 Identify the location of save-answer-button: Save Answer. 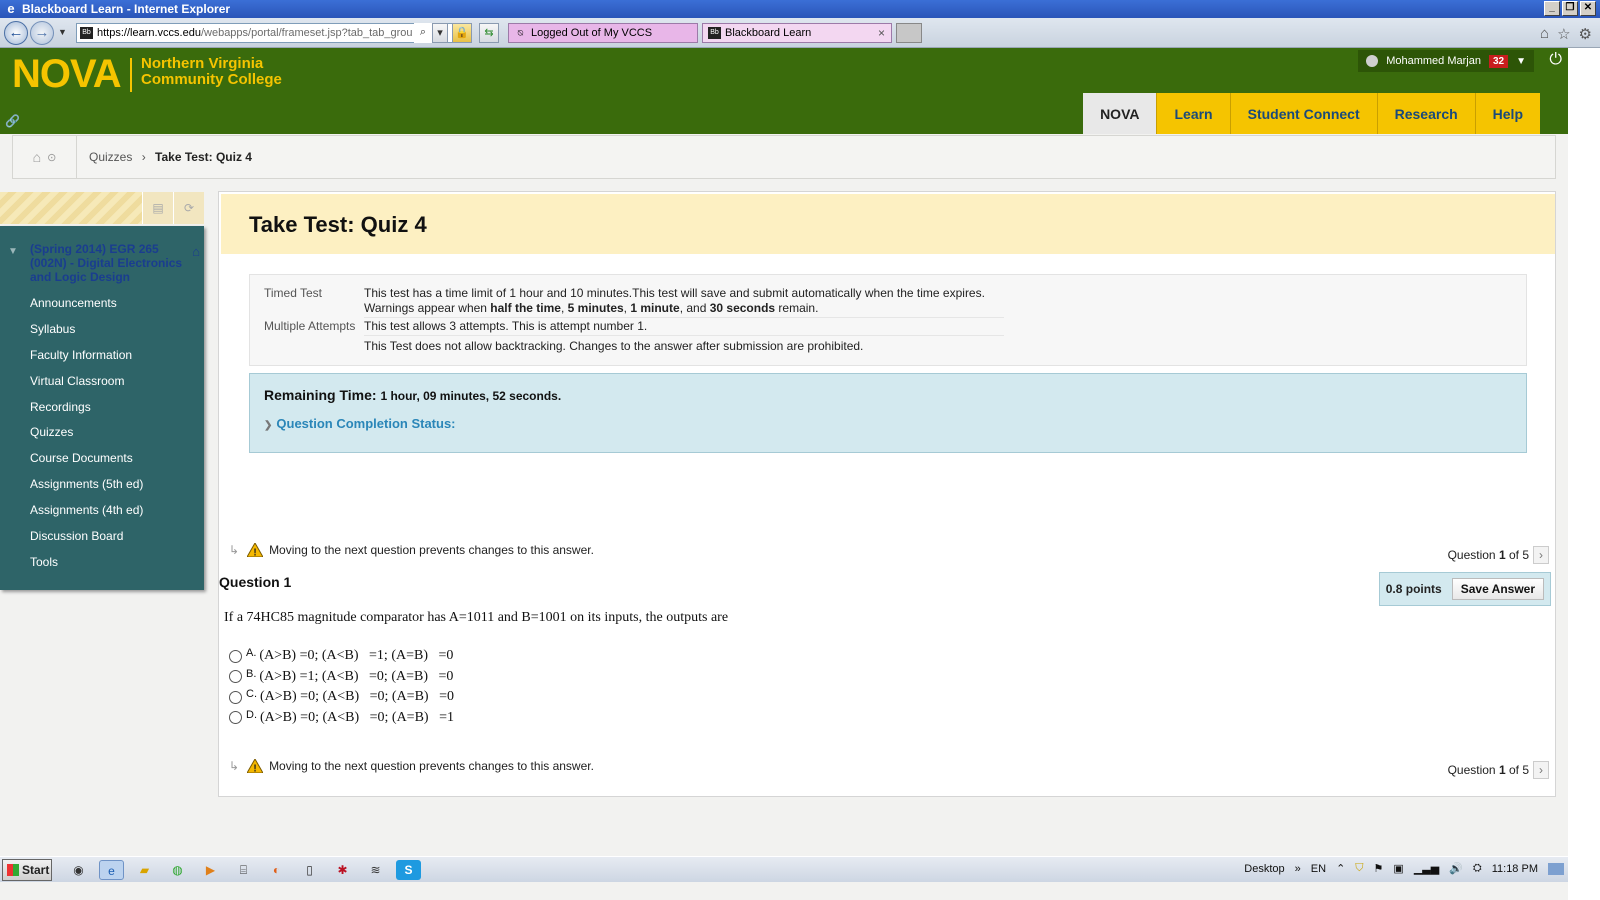
(1497, 589).